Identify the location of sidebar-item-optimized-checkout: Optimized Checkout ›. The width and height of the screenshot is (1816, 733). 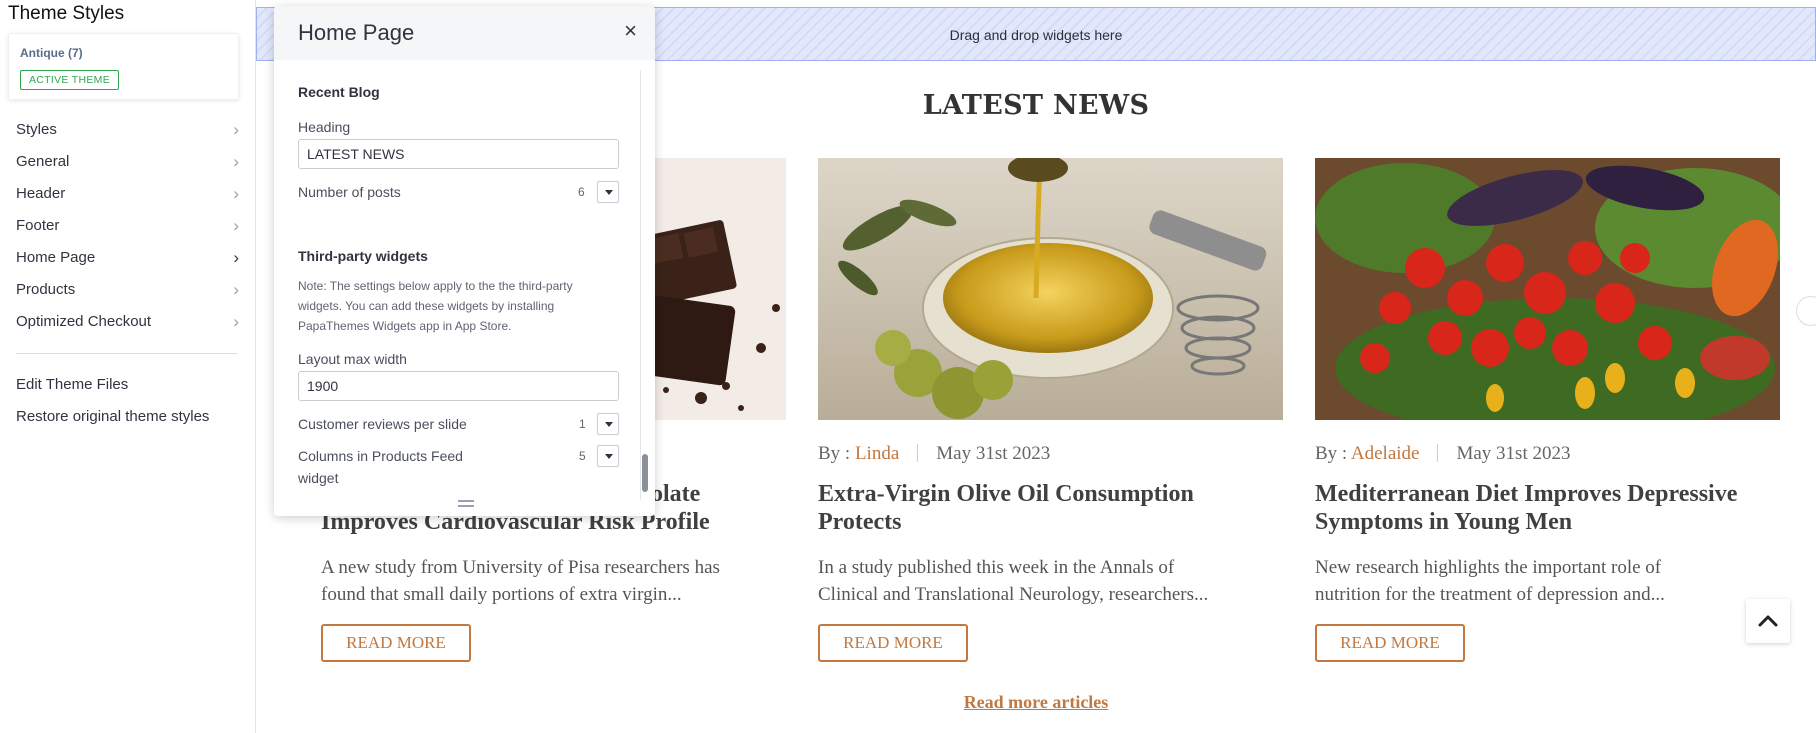
(128, 322).